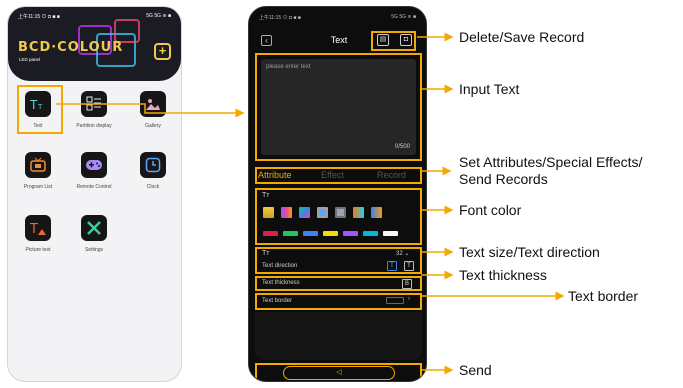  What do you see at coordinates (490, 210) in the screenshot?
I see `label-font-color: Font color` at bounding box center [490, 210].